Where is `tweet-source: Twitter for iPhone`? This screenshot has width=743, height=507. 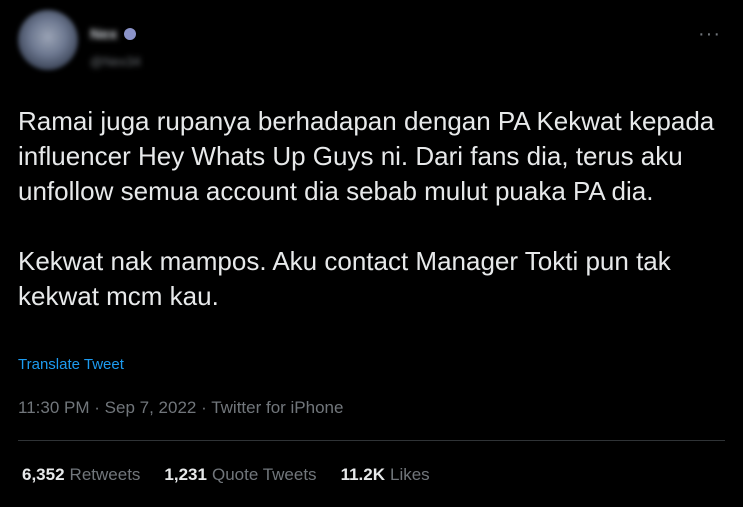 tweet-source: Twitter for iPhone is located at coordinates (277, 407).